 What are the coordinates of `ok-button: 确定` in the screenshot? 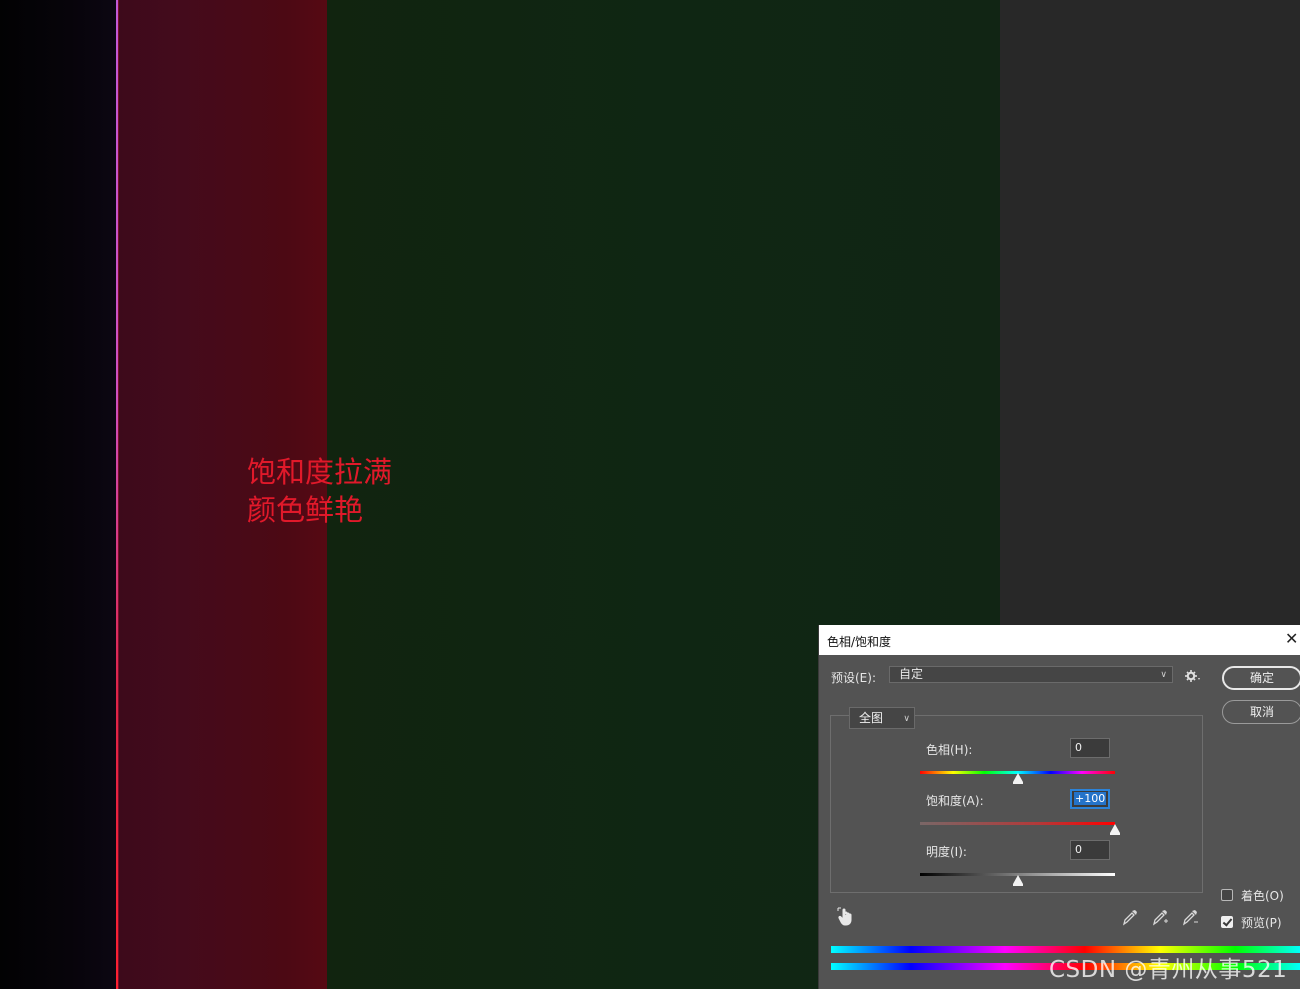 It's located at (1261, 678).